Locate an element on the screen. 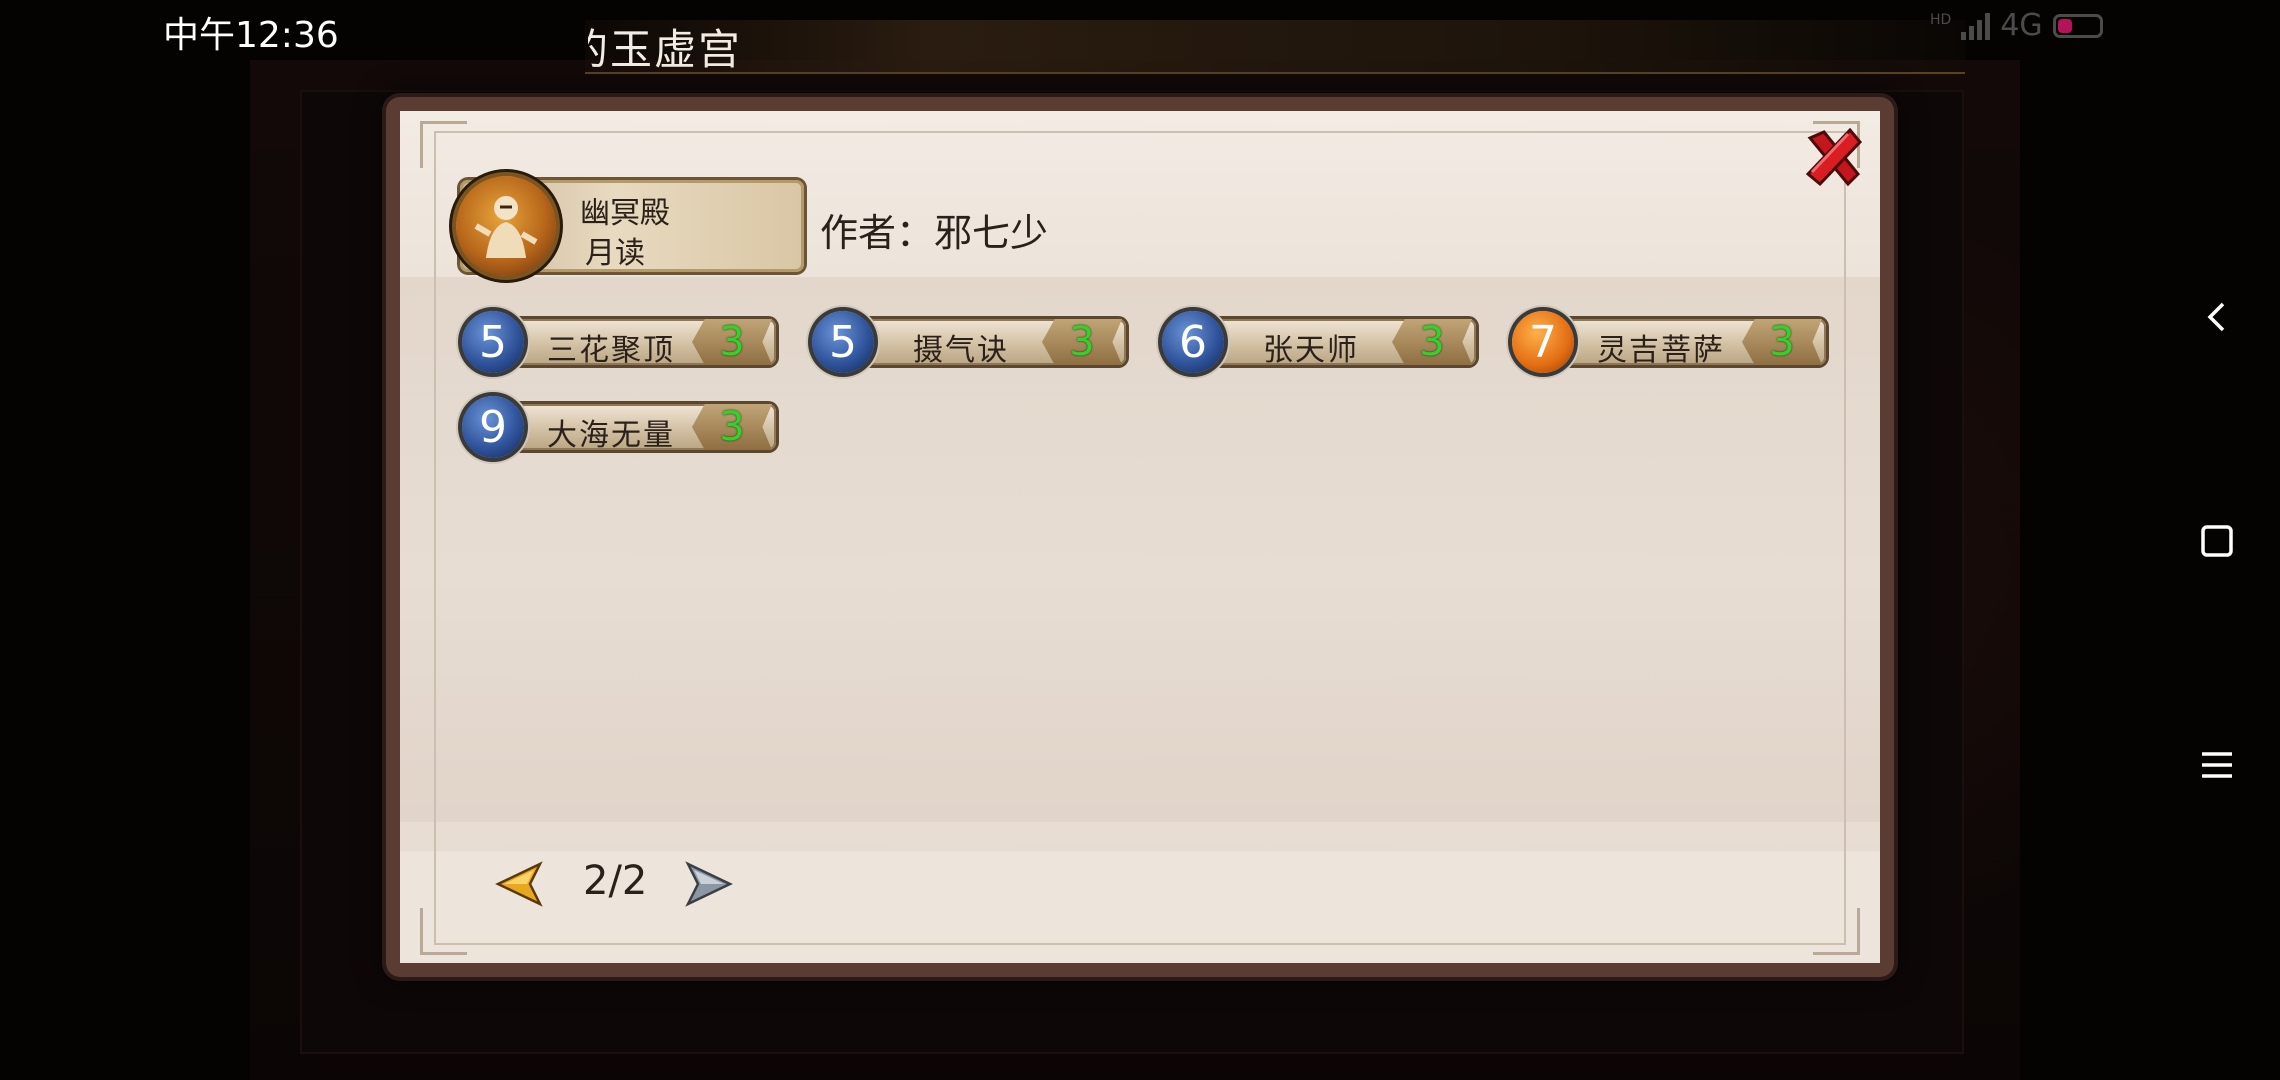  battery-icon is located at coordinates (2077, 25).